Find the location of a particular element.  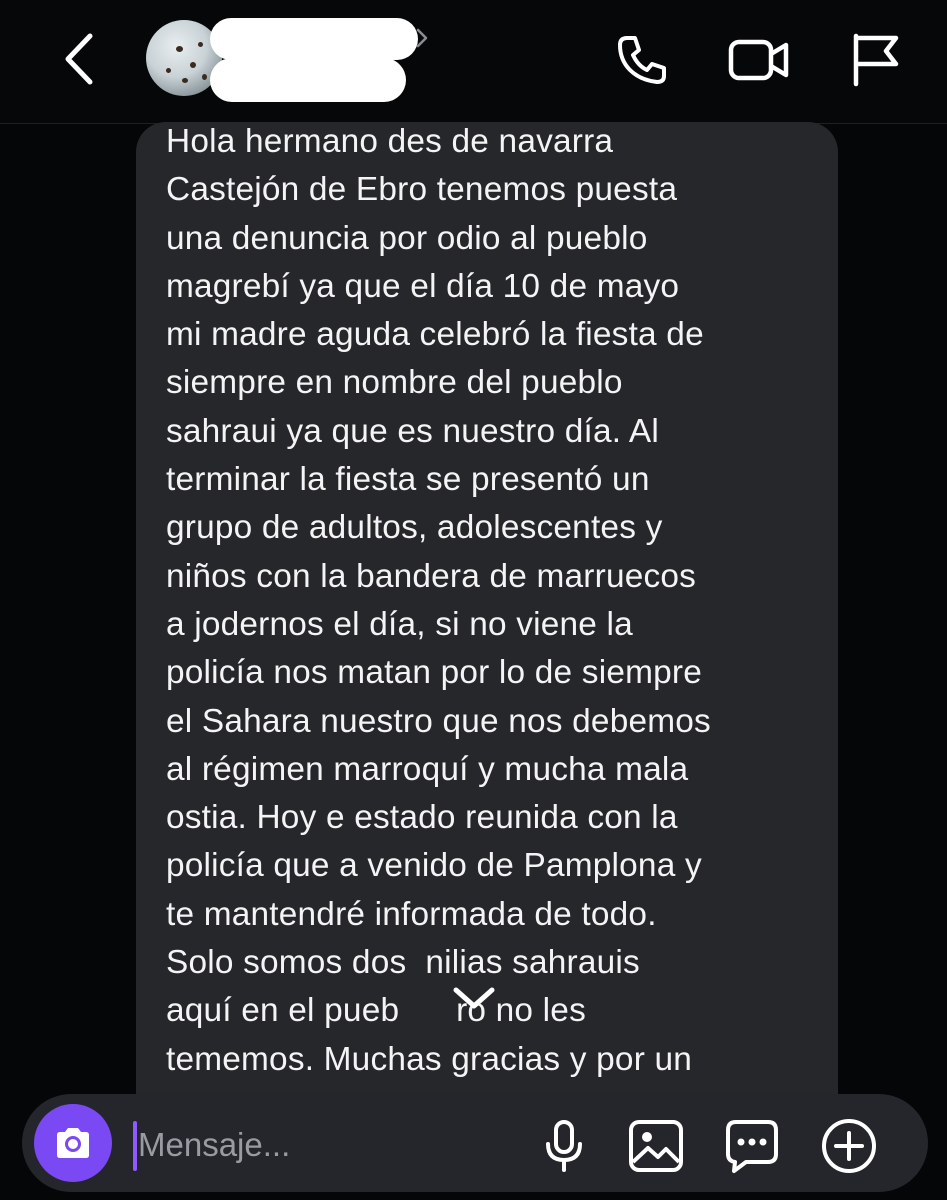

message-line: tememos. Muchas gracias y por un is located at coordinates (429, 1059).